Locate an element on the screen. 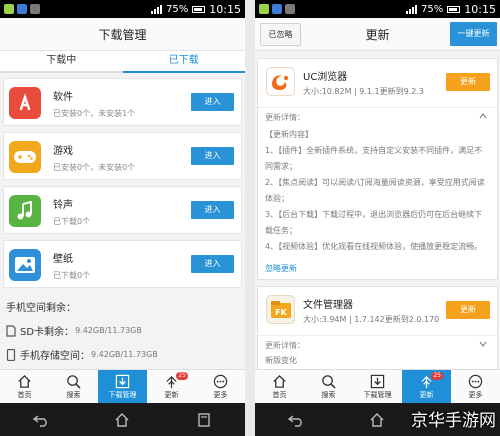  chevron-up-icon is located at coordinates (483, 116).